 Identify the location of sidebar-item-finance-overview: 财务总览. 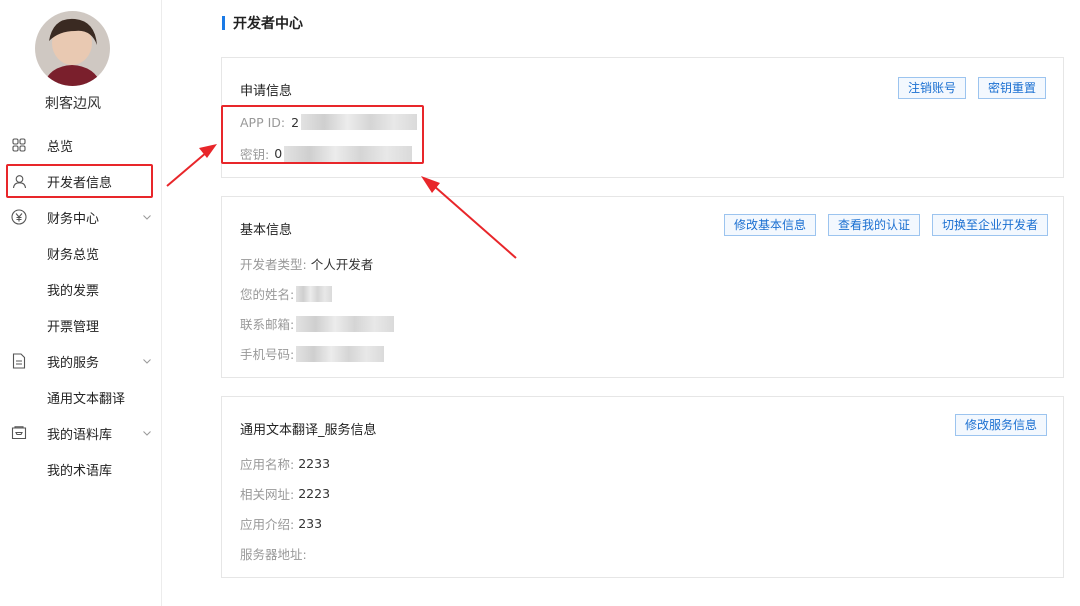
(81, 253).